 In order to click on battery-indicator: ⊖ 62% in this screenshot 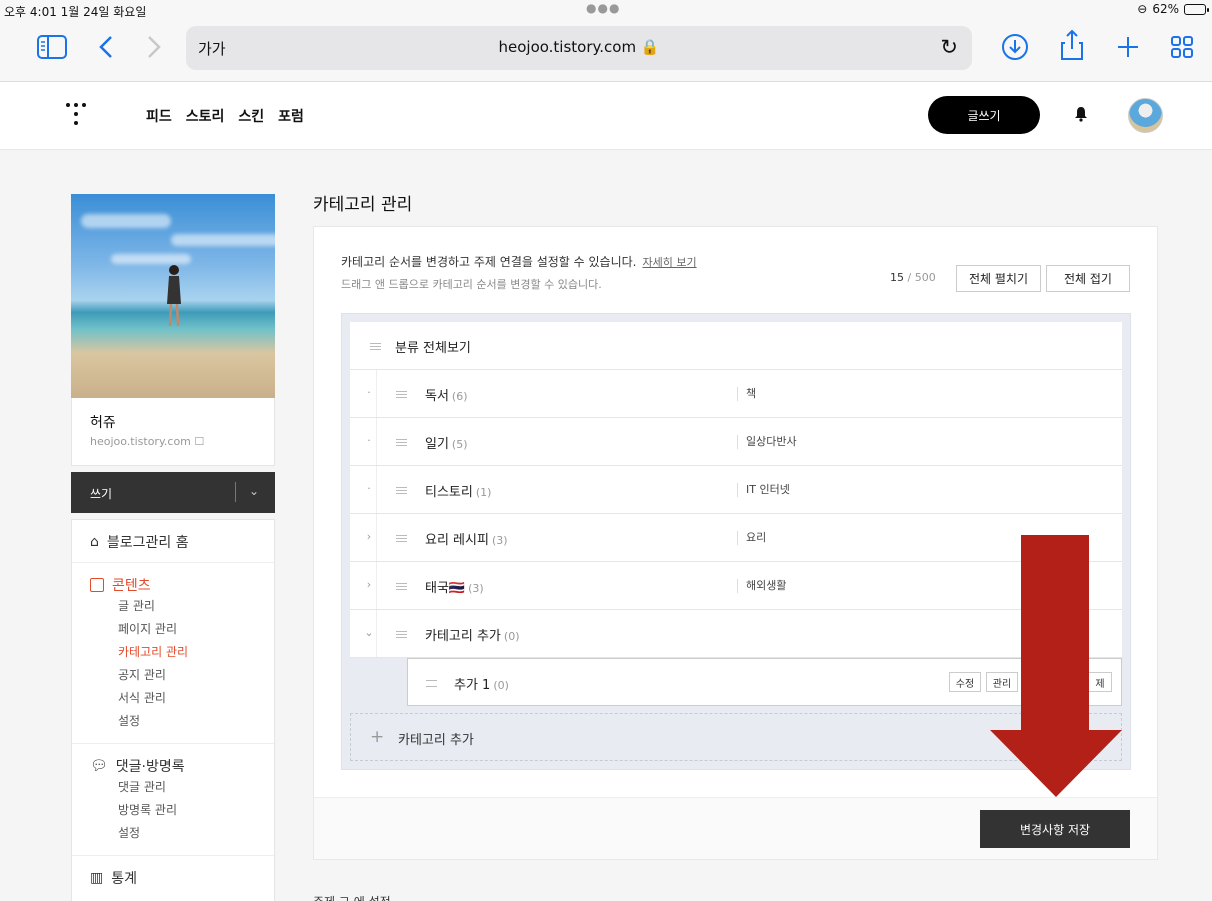, I will do `click(1173, 9)`.